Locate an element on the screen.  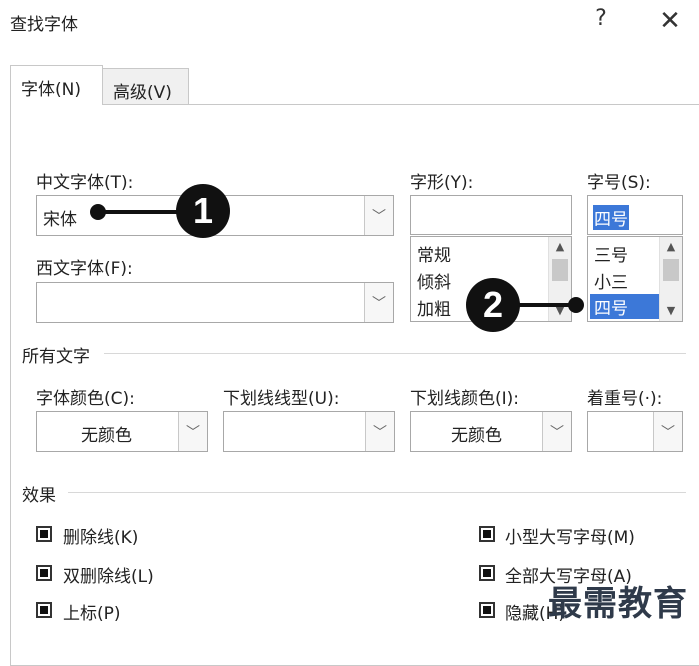
chinese-font-label: 中文字体(T): is located at coordinates (85, 183).